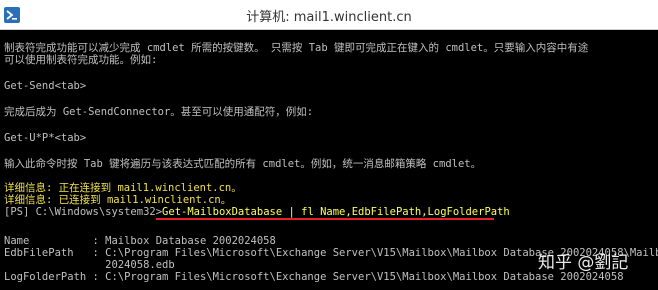 The height and width of the screenshot is (290, 658). I want to click on example-command: Get-Send<tab>, so click(45, 86).